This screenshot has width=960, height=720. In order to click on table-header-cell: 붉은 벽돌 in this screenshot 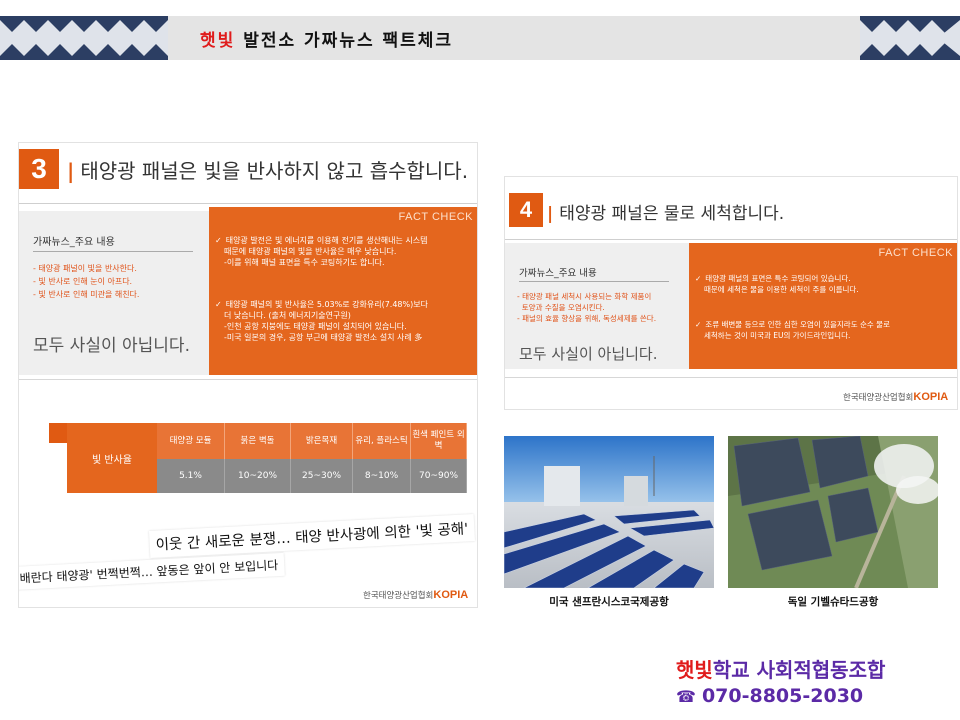, I will do `click(258, 441)`.